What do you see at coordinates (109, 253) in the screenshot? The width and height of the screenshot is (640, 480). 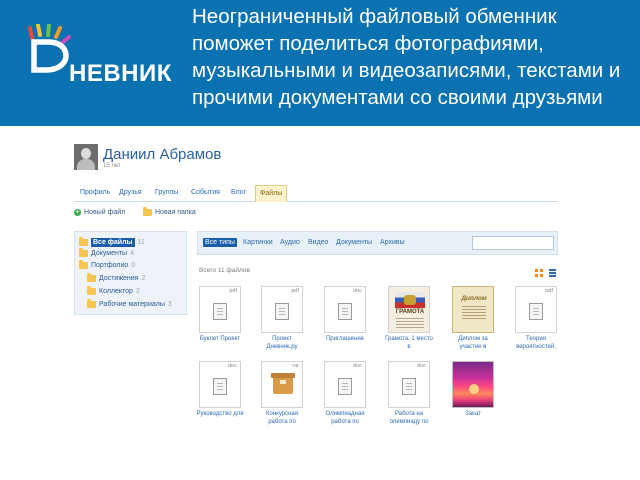 I see `sidebar-item-label: Документы` at bounding box center [109, 253].